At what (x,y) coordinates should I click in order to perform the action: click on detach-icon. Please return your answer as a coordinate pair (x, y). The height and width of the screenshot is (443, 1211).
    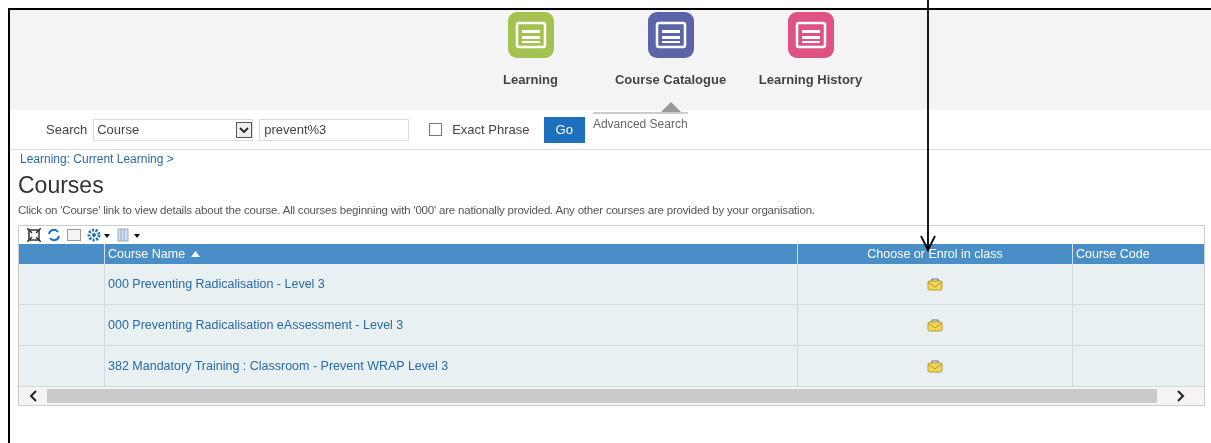
    Looking at the image, I should click on (34, 235).